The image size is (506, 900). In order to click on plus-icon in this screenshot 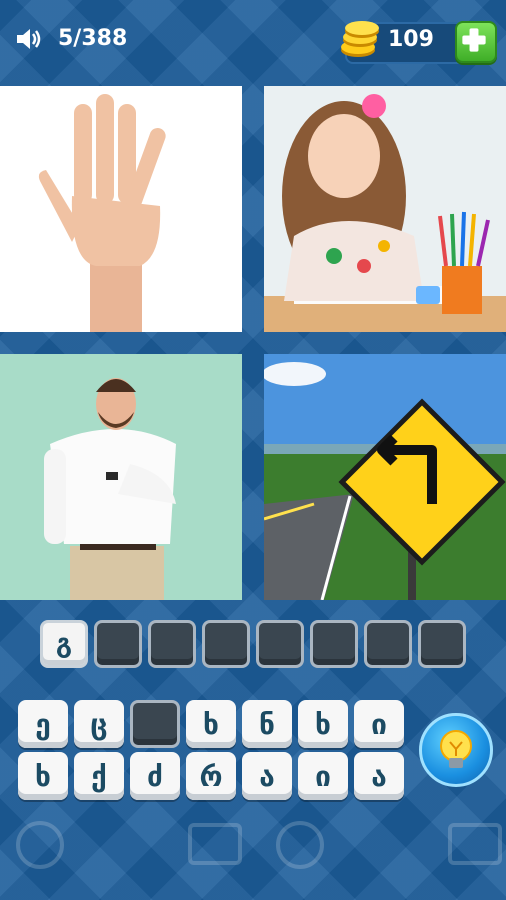, I will do `click(474, 40)`.